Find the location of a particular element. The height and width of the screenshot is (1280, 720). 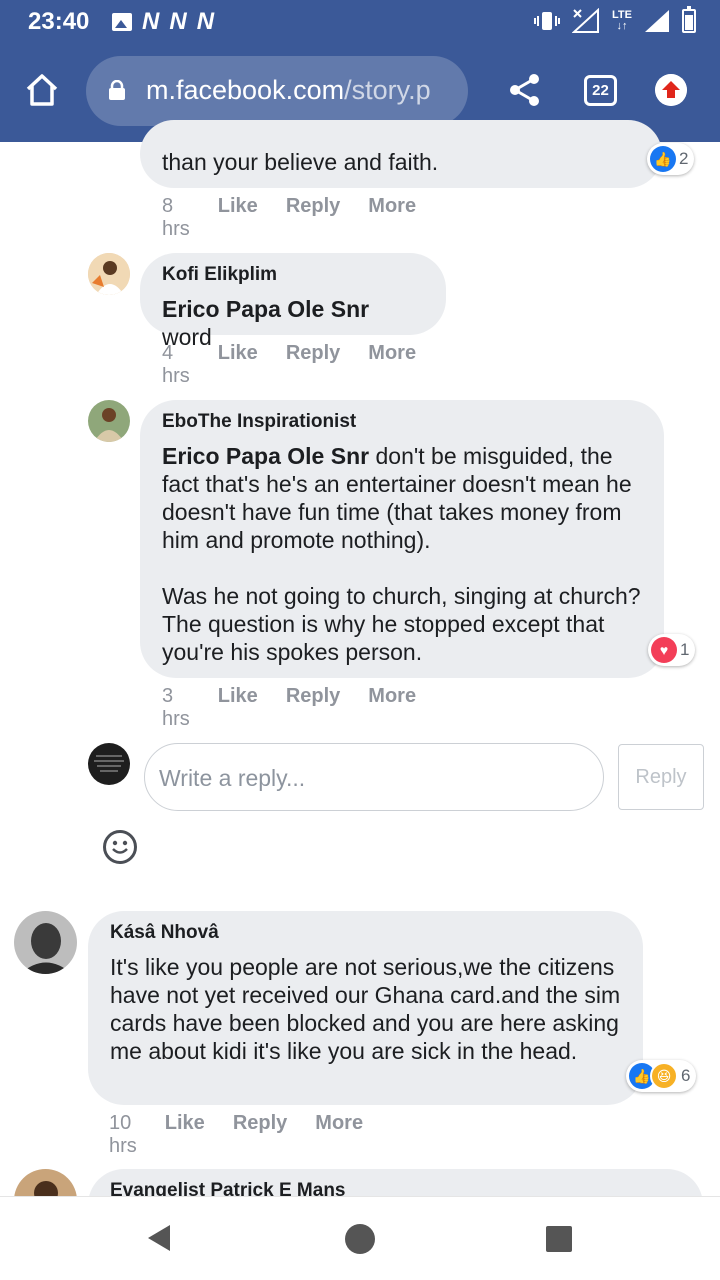

comment-bubble: Kofi Elikplim Erico Papa Ole Snr word is located at coordinates (293, 301).